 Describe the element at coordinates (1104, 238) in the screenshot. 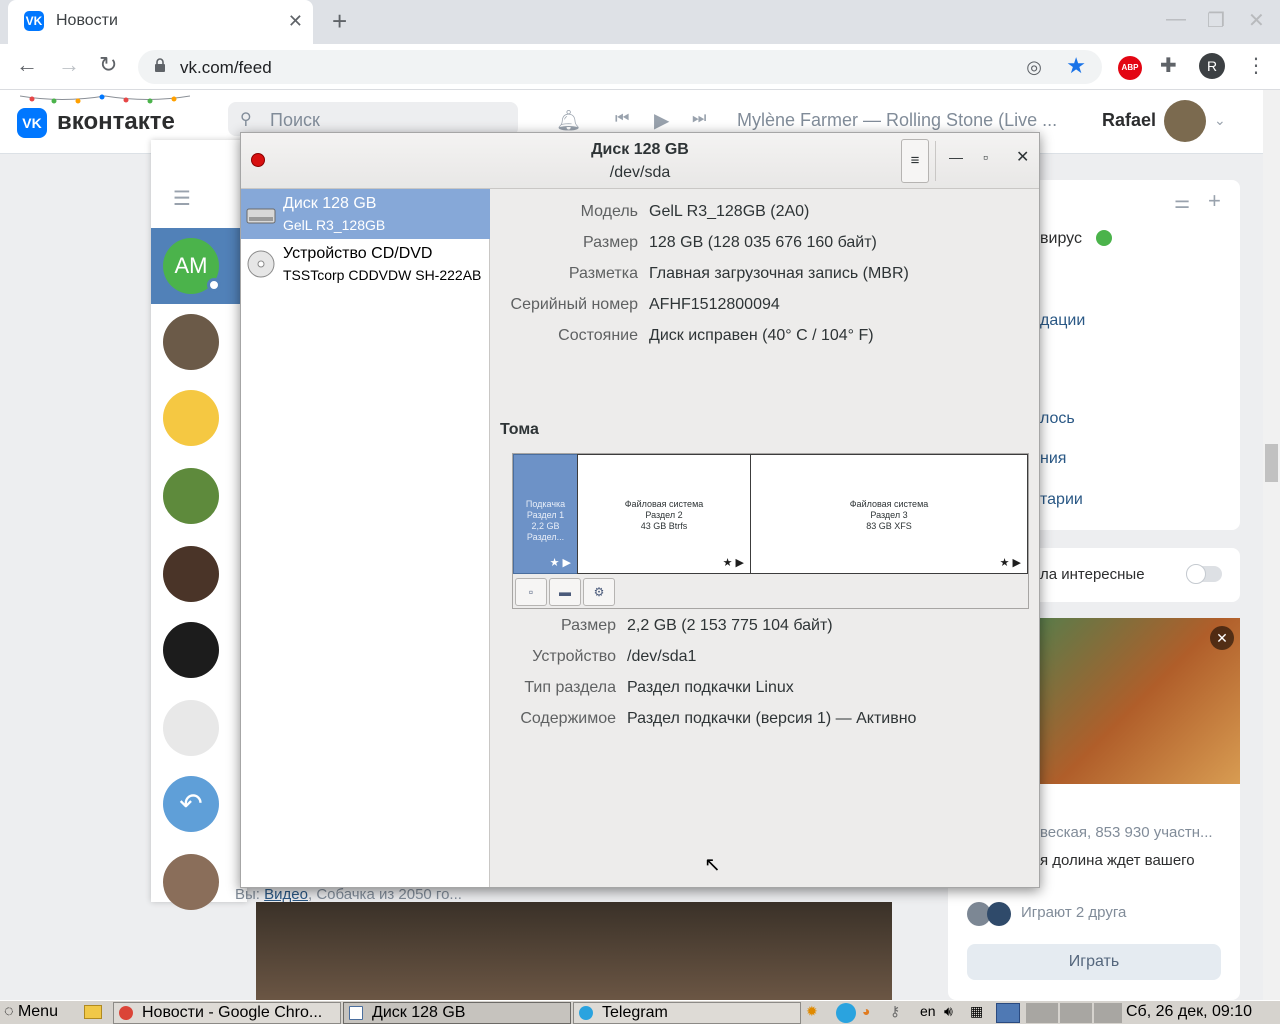

I see `virus-emoji-icon` at that location.